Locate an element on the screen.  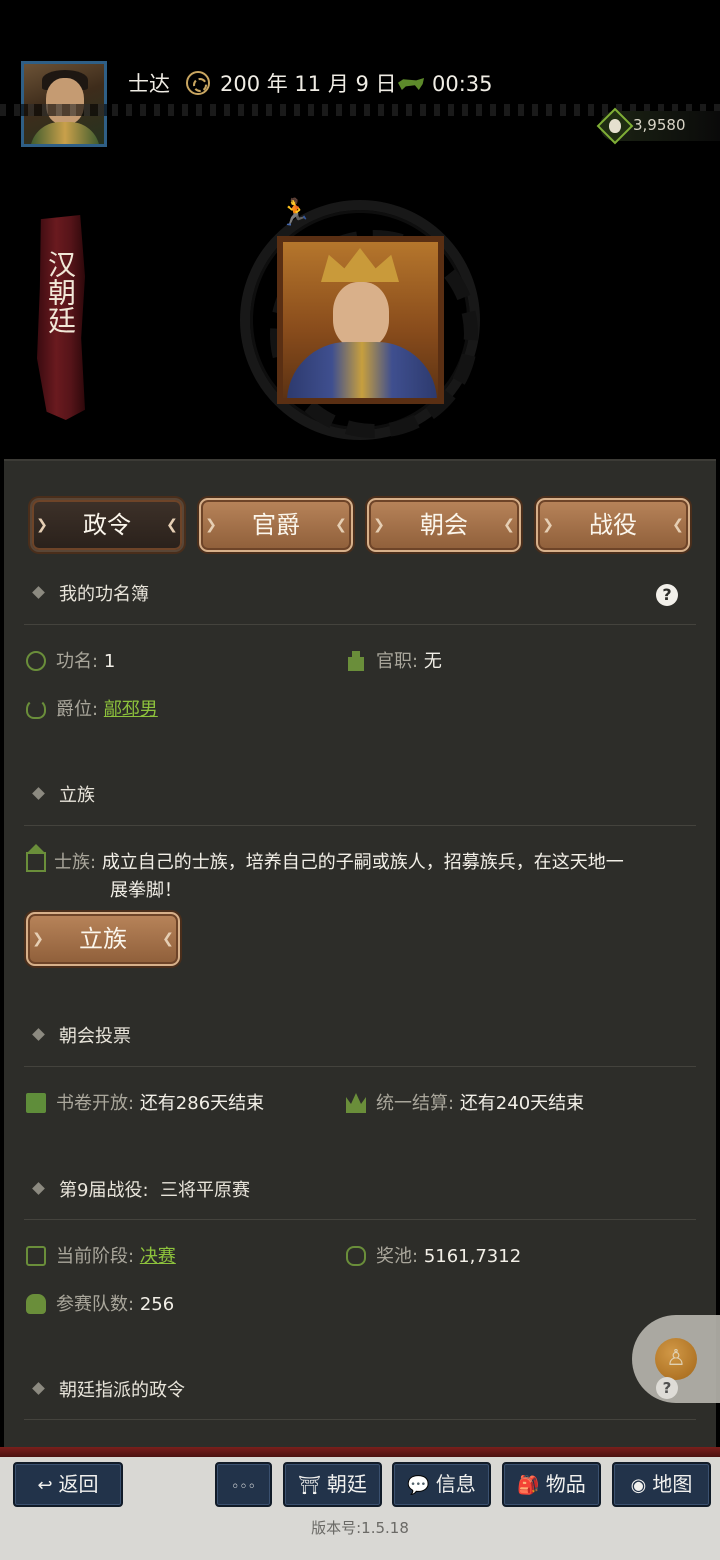
tab-decrees: ❯ 政令 ❮ is located at coordinates (107, 525).